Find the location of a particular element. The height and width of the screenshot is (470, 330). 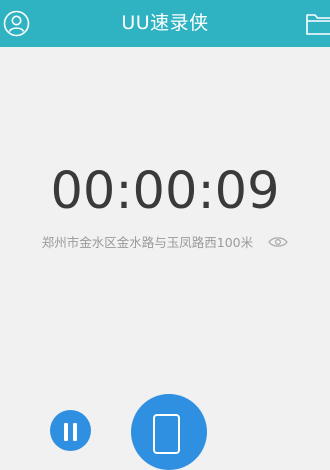

stop-button is located at coordinates (169, 432).